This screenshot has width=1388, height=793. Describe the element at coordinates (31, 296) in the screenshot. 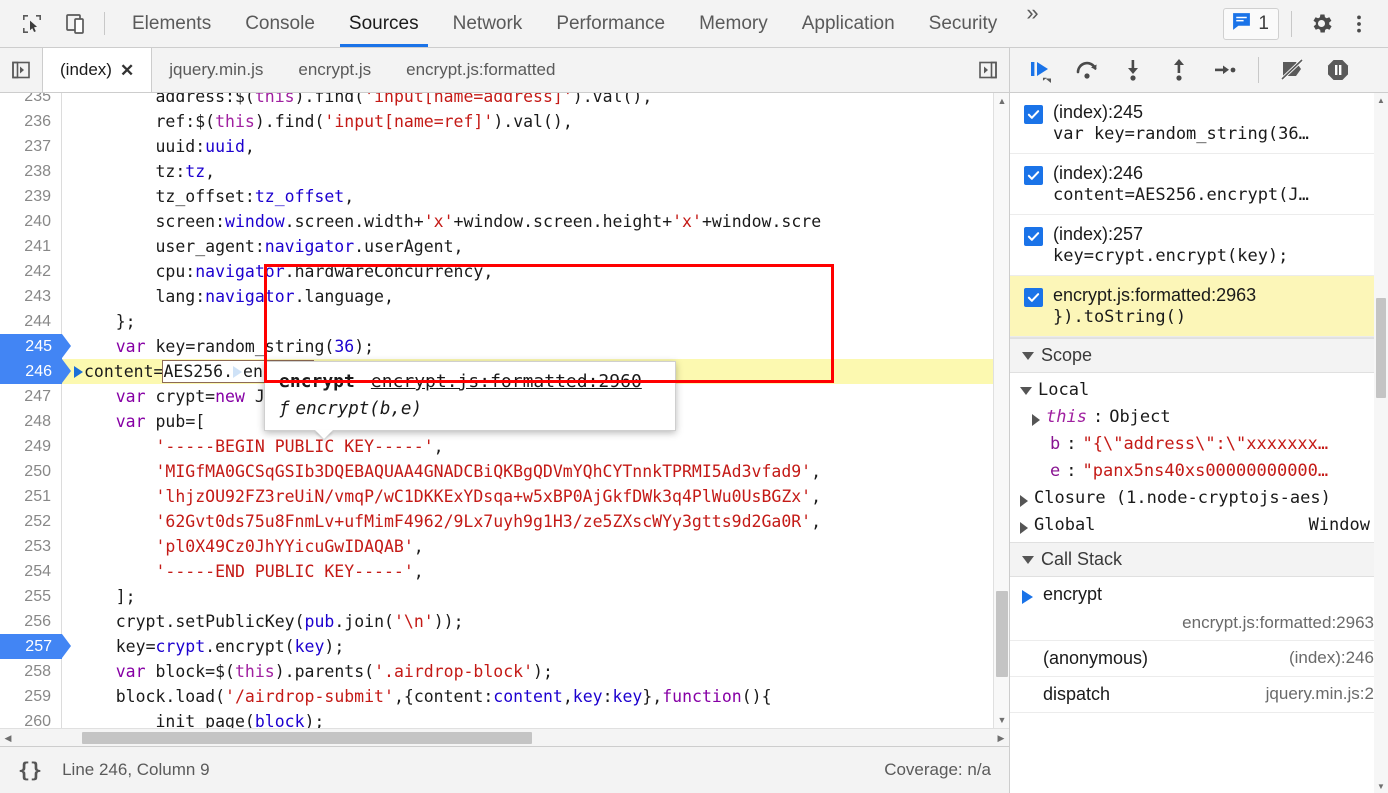

I see `line-number-243: 243` at that location.